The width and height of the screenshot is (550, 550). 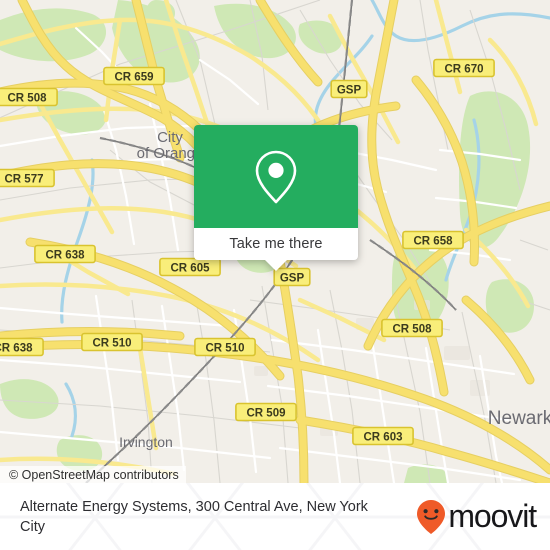 I want to click on road-shield-label: CR 605, so click(x=191, y=268).